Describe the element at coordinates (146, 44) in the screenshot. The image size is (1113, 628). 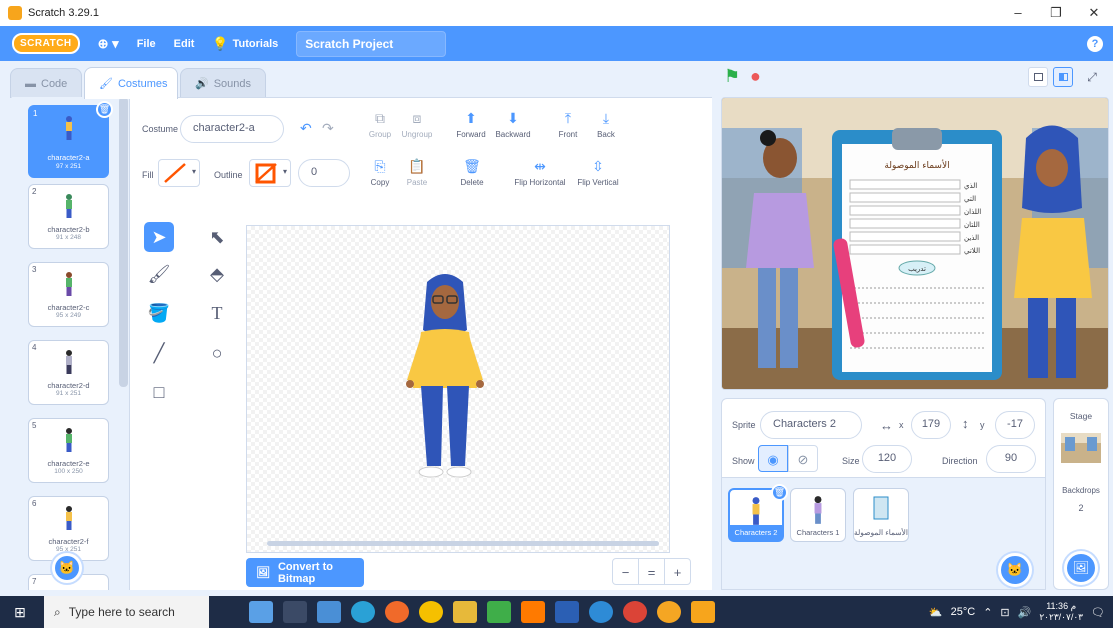
I see `file-menu: File` at that location.